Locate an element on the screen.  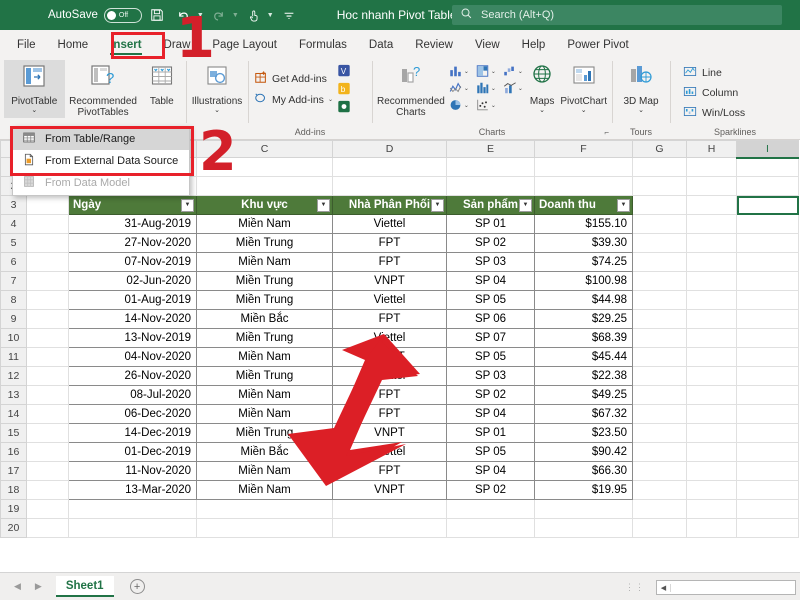
table-header-khuvuc: Khu vực ▼ is located at coordinates (264, 205).